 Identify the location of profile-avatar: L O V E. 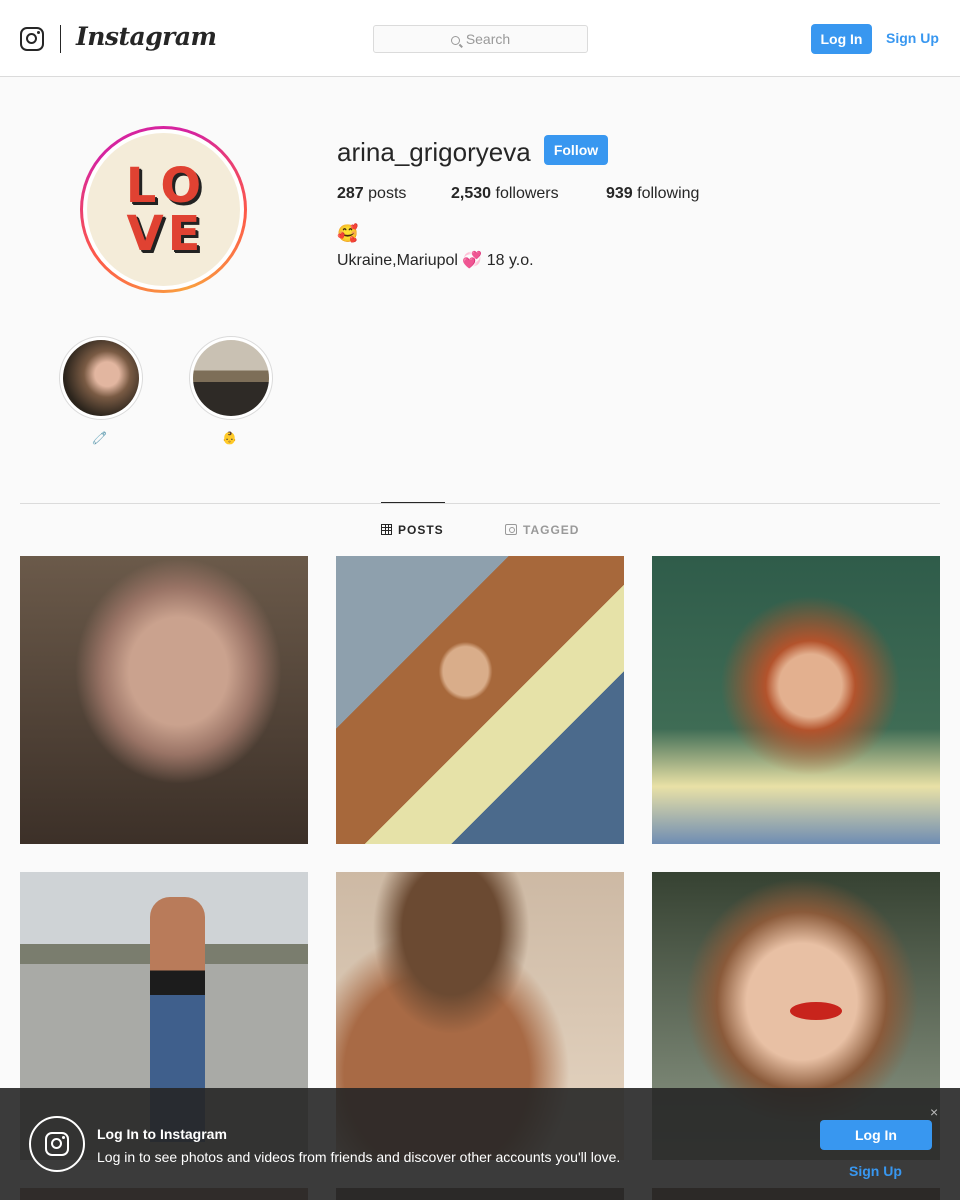
(163, 209).